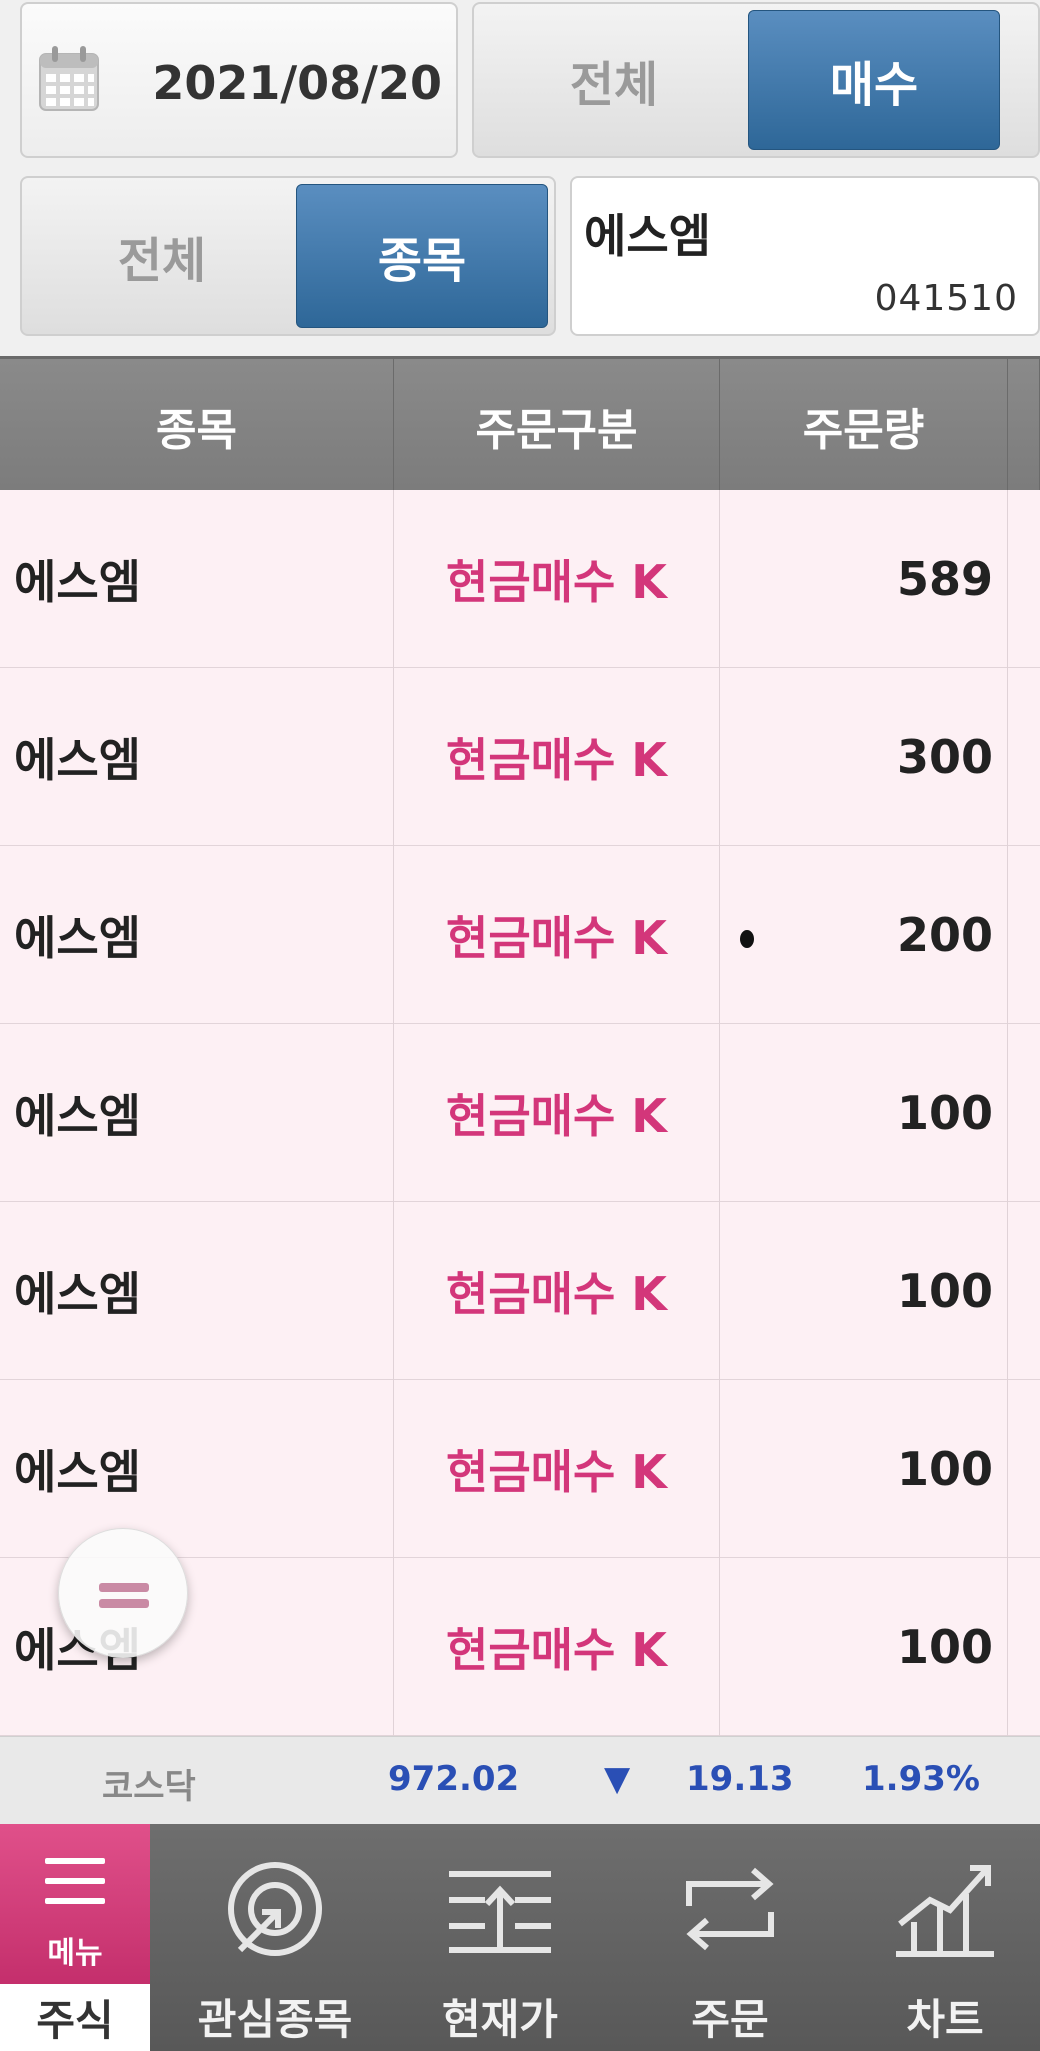 The height and width of the screenshot is (2051, 1040). I want to click on type-buy-button: 매수, so click(874, 80).